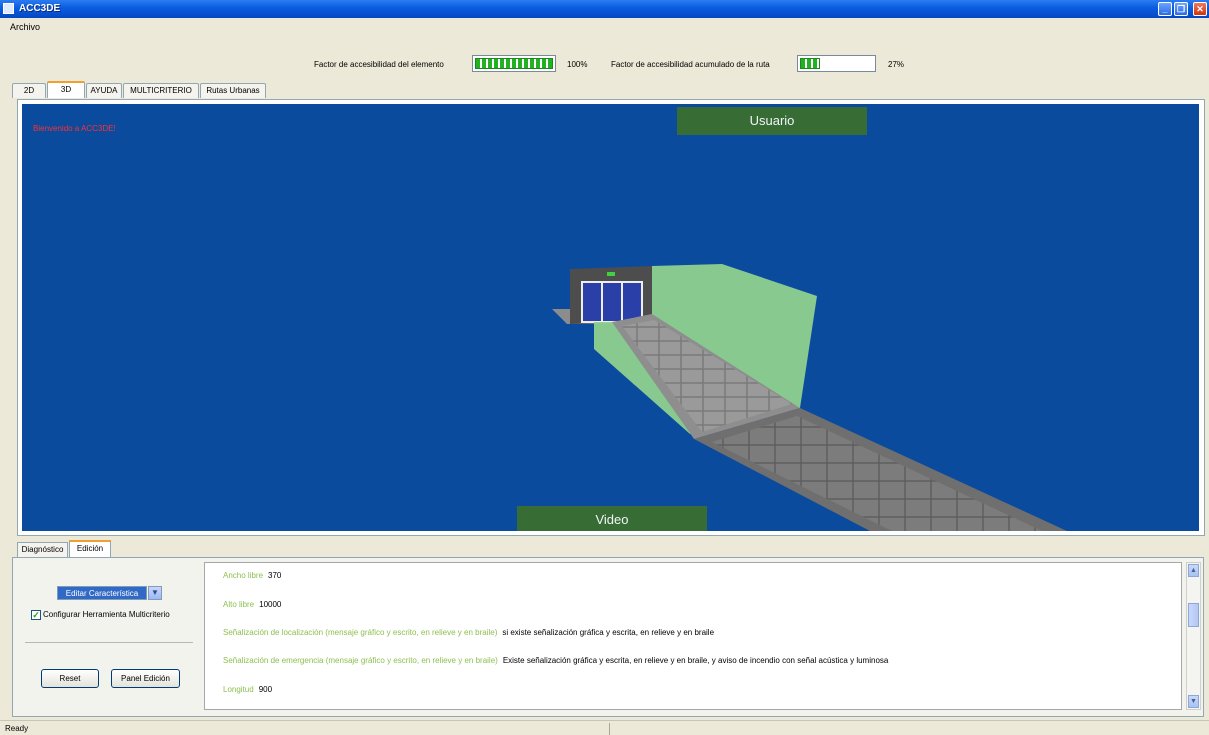 This screenshot has width=1209, height=735. What do you see at coordinates (155, 593) in the screenshot?
I see `chevron-down-icon: ▼` at bounding box center [155, 593].